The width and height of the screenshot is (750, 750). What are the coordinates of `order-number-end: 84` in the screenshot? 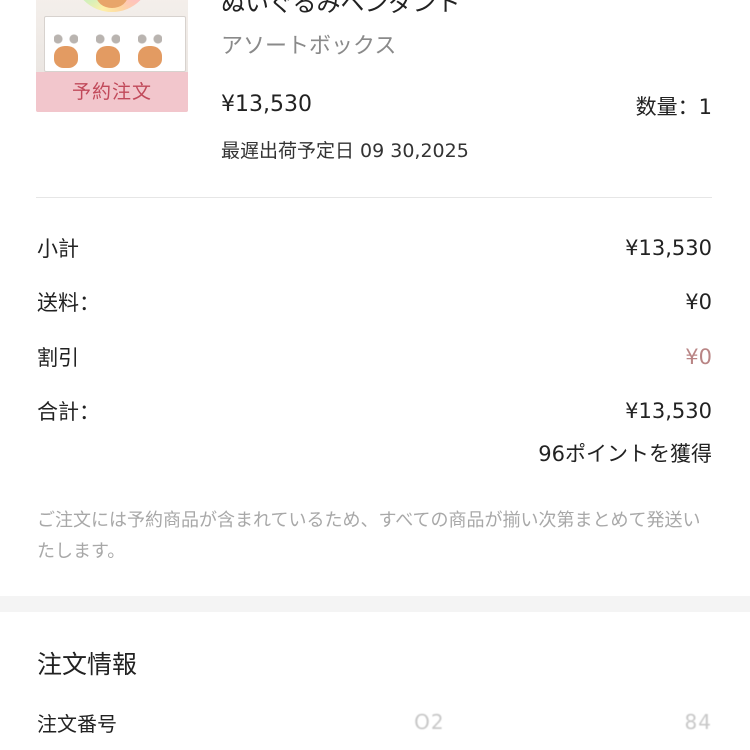 It's located at (698, 722).